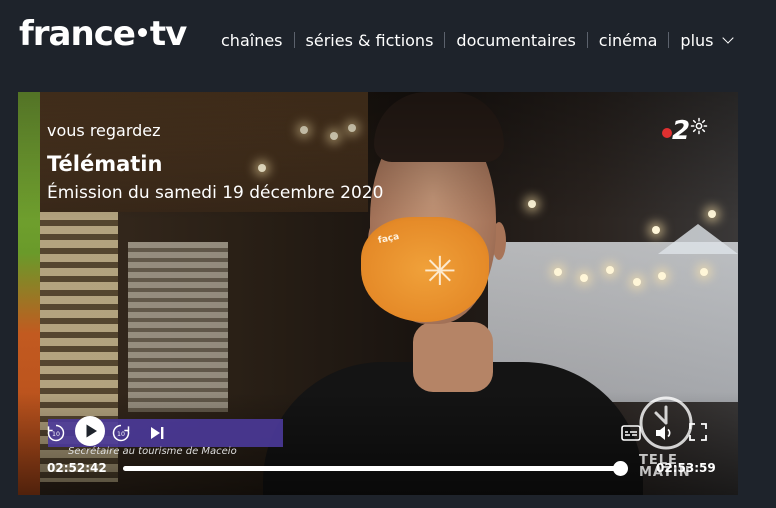 The image size is (776, 508). I want to click on logo-text-france: france, so click(77, 34).